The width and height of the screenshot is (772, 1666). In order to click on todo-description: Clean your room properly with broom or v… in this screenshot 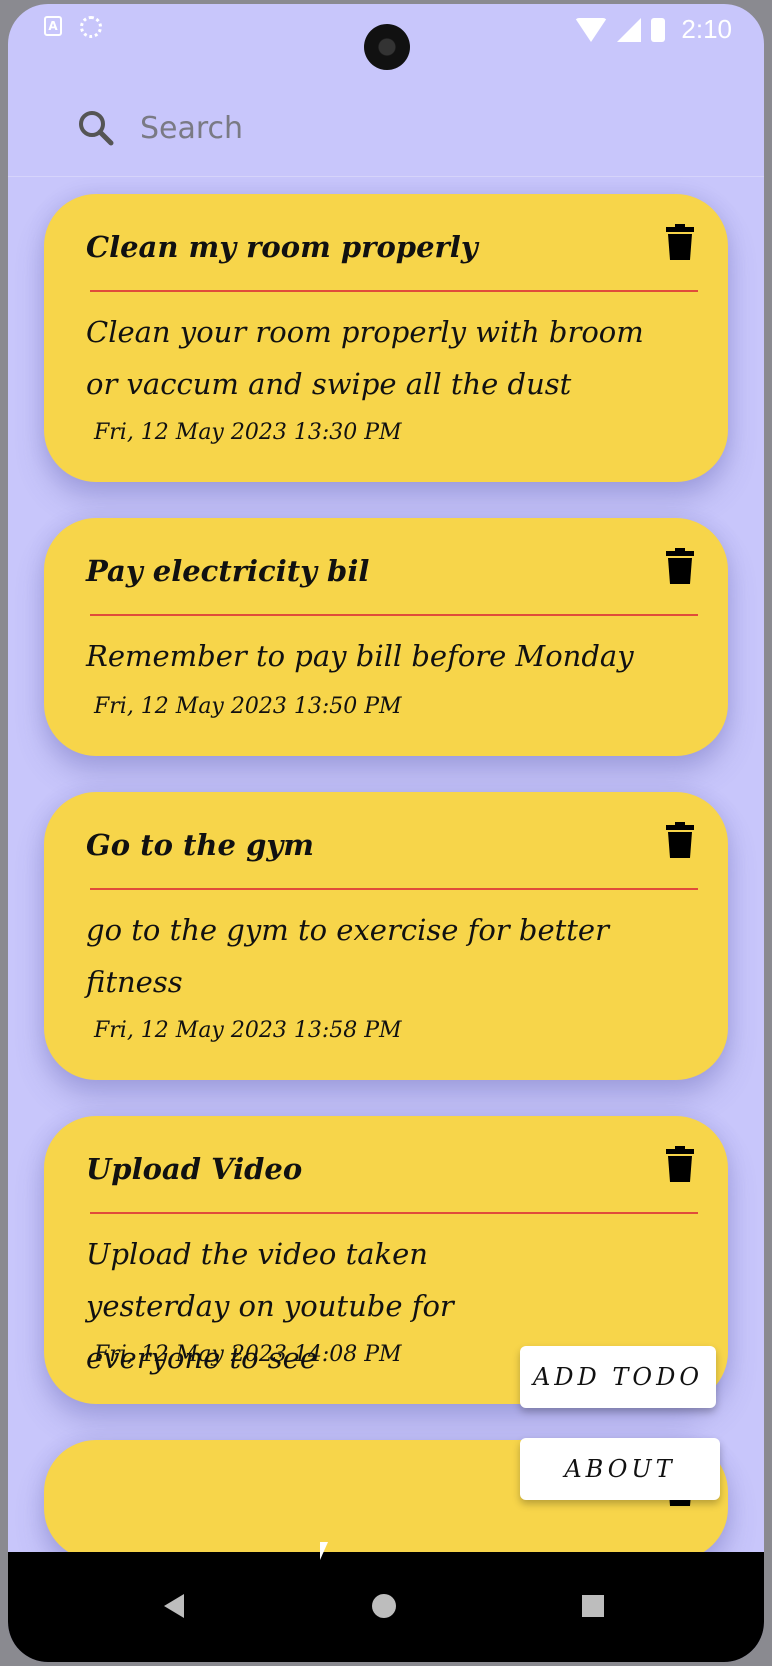, I will do `click(365, 358)`.